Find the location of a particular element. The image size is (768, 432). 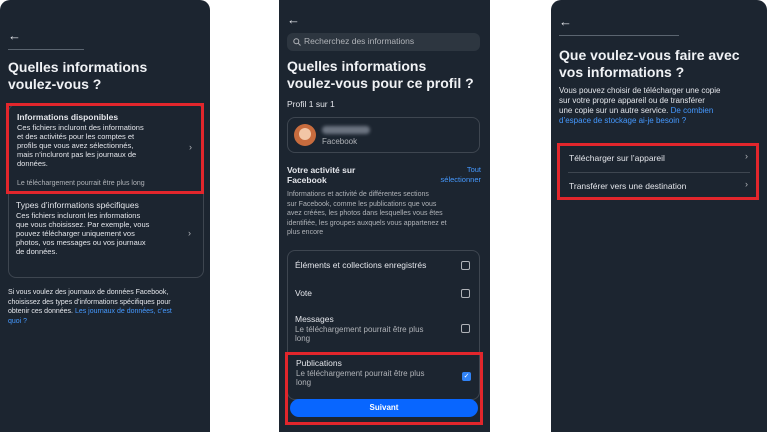

item-label: Vote is located at coordinates (304, 293).